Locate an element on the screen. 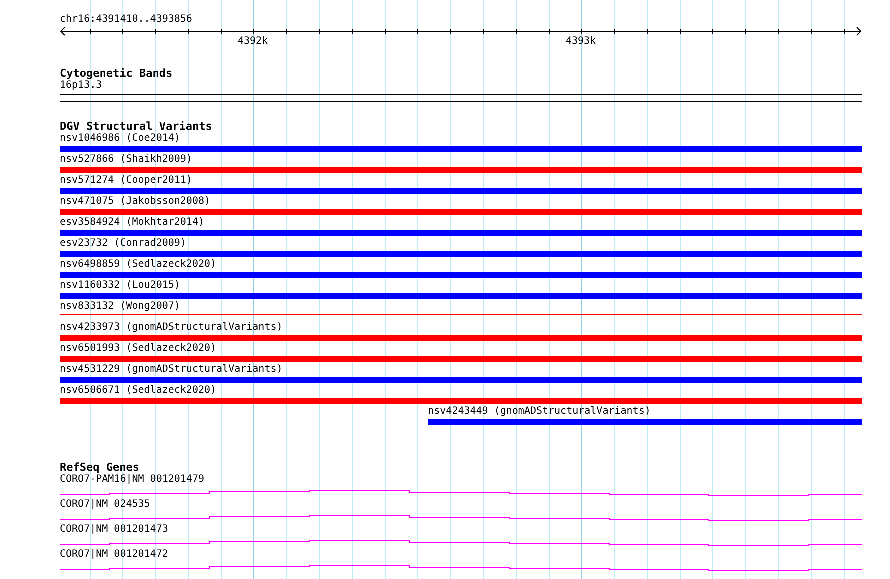 The width and height of the screenshot is (890, 579). transcript-label: CORO7|NM_024535 is located at coordinates (105, 505).